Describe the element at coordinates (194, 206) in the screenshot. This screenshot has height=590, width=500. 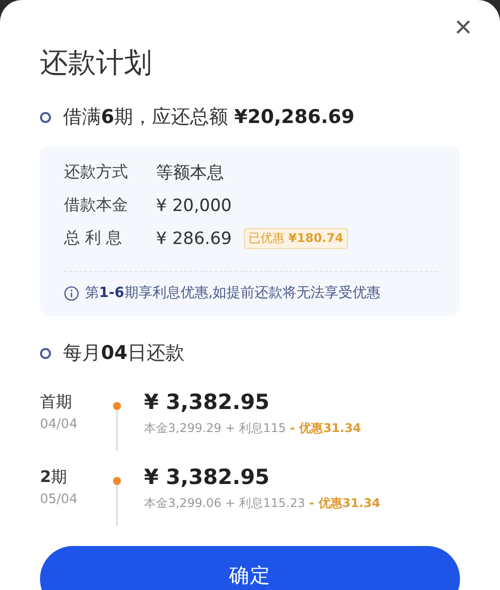
I see `detail-value: ¥ 20,000` at that location.